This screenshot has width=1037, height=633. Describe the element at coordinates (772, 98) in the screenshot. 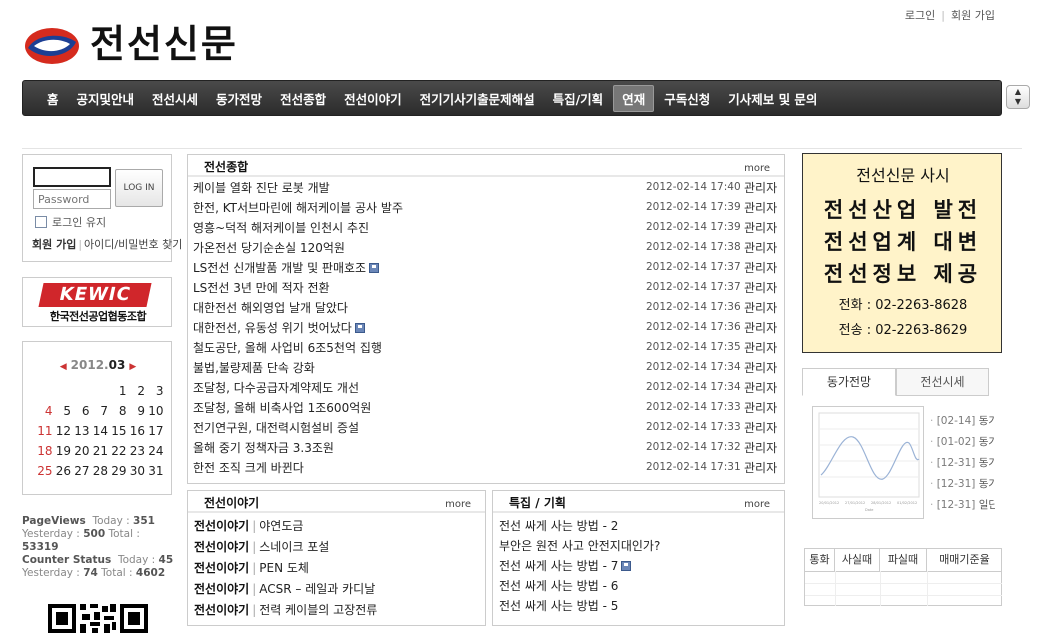

I see `nav-item: 기사제보 및 문의` at that location.